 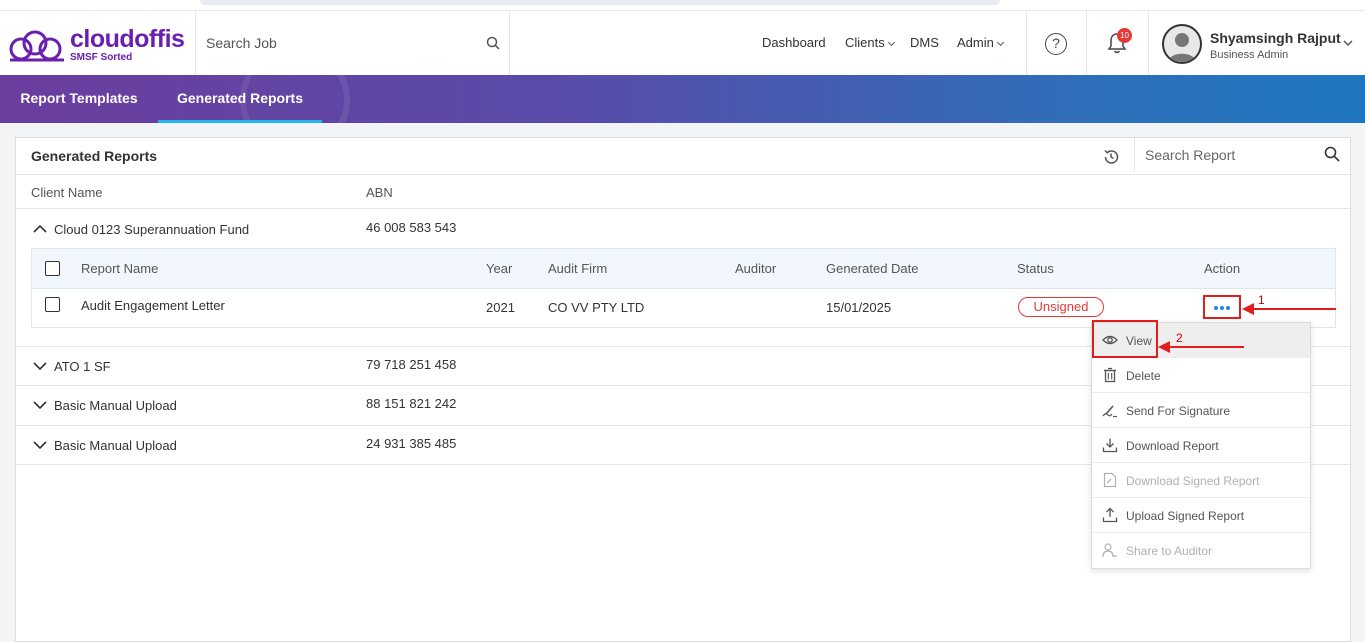 I want to click on column-header-generated-date: Generated Date, so click(x=872, y=268).